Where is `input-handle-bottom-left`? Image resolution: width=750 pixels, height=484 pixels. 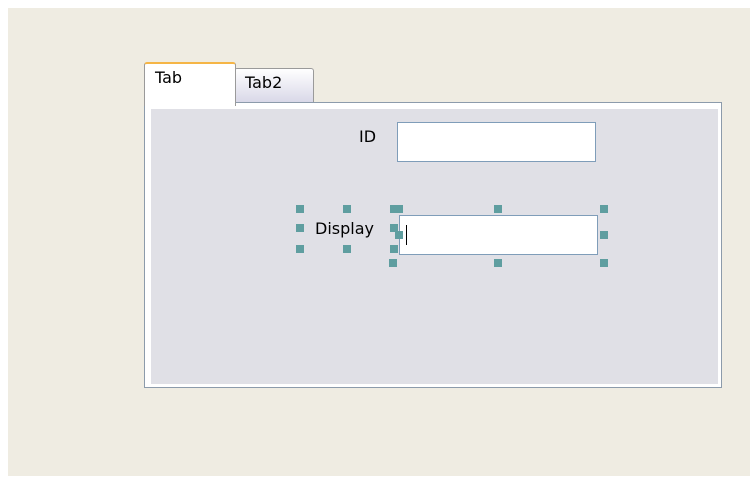 input-handle-bottom-left is located at coordinates (393, 263).